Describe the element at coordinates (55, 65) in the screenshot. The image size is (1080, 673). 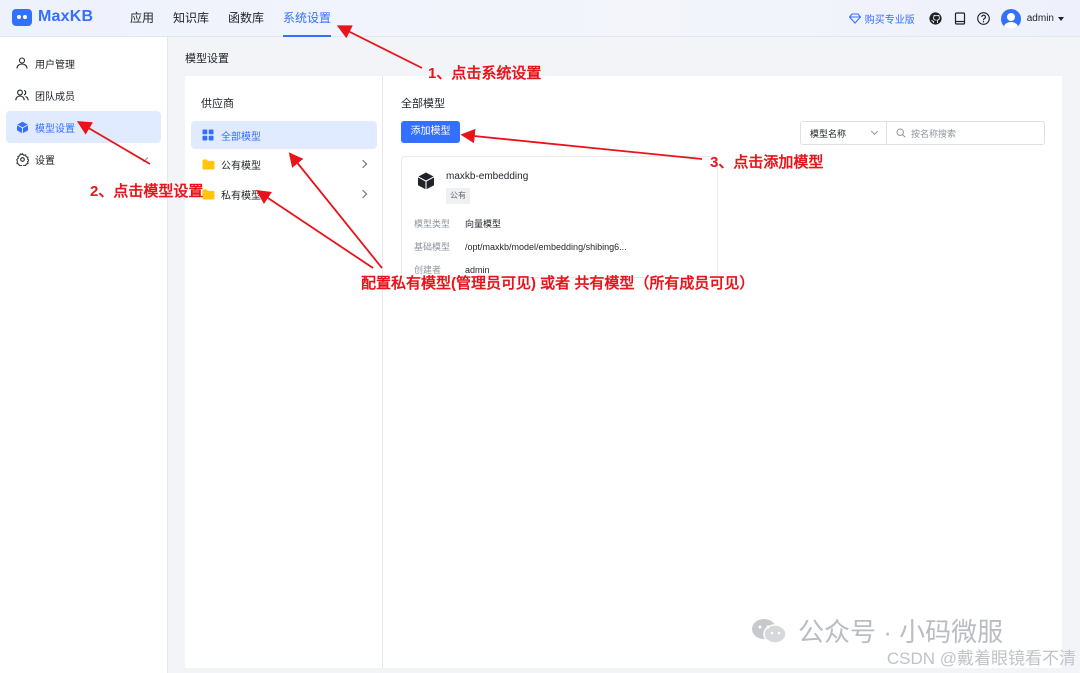
I see `sidebar-item-label: 用户管理` at that location.